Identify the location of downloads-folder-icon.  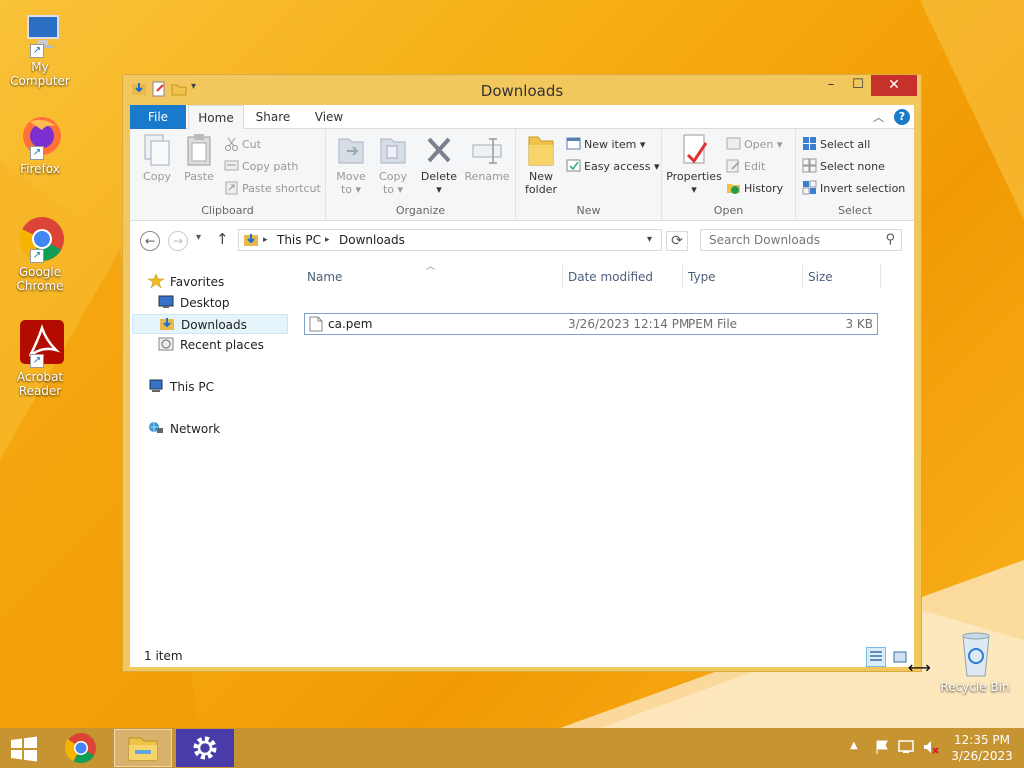
(167, 324).